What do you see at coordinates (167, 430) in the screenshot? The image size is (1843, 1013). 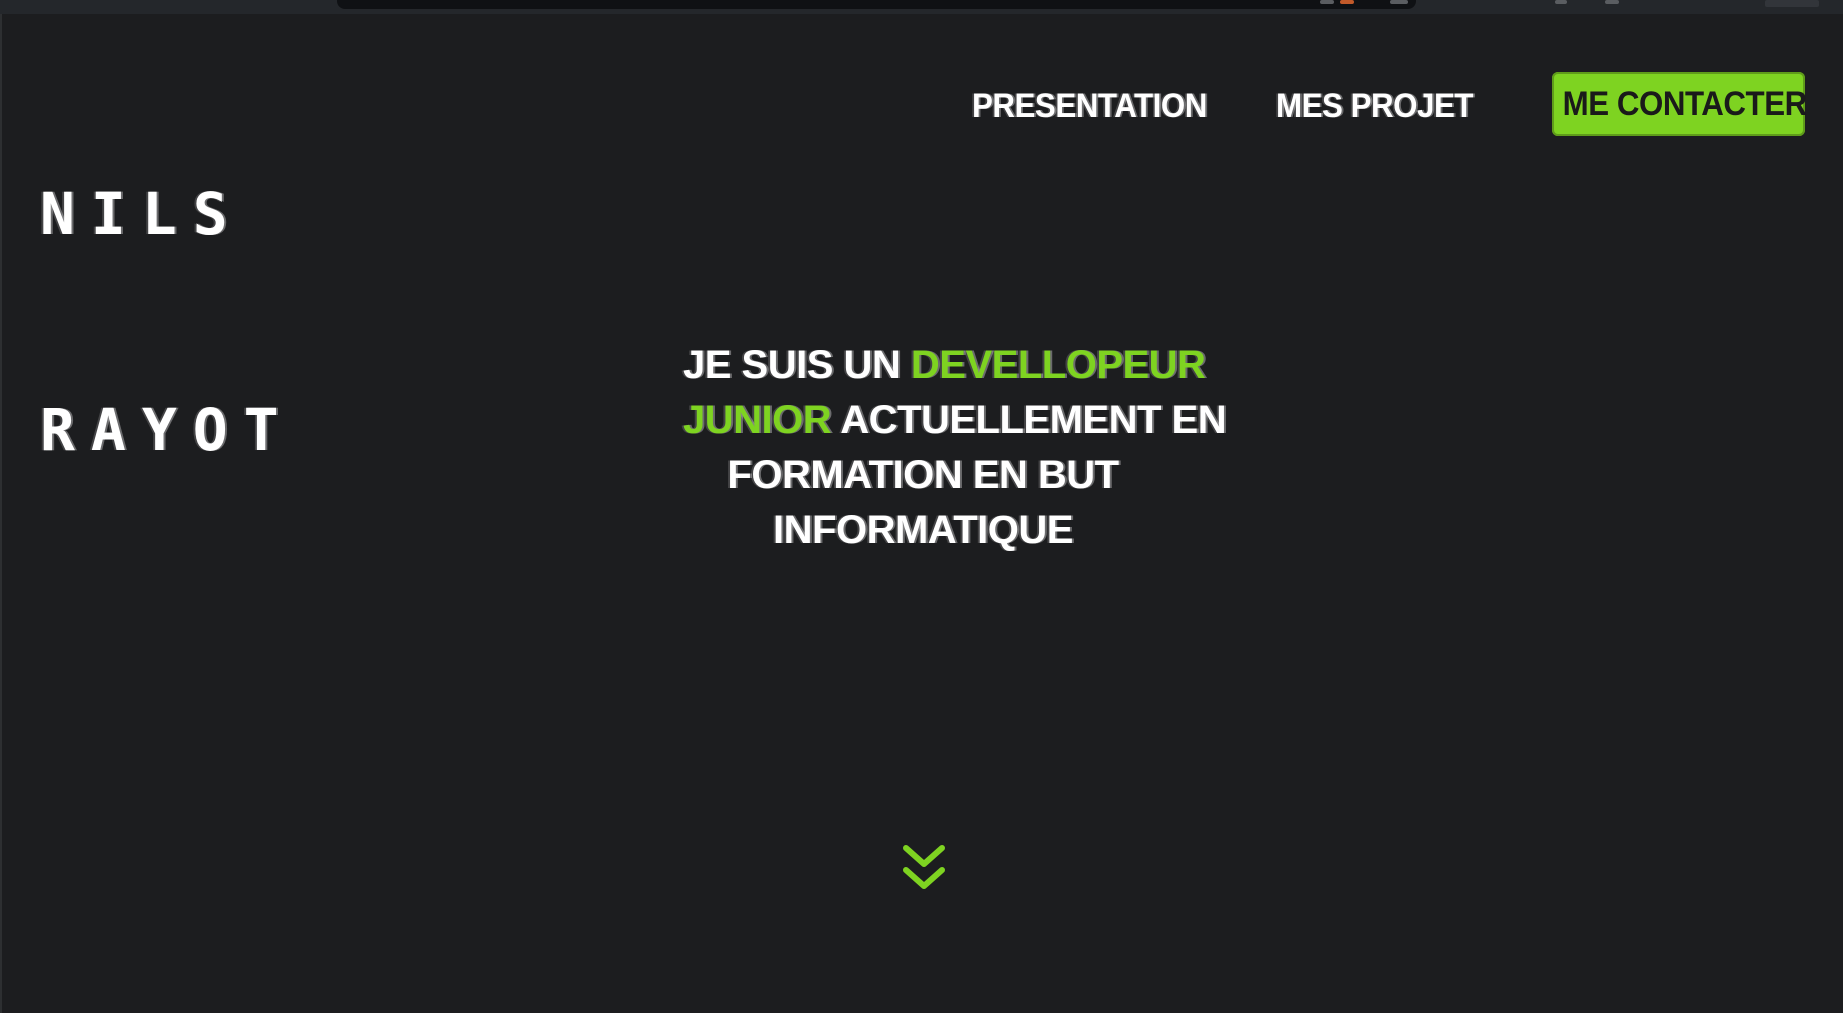 I see `logo-last-name: RAYOT` at bounding box center [167, 430].